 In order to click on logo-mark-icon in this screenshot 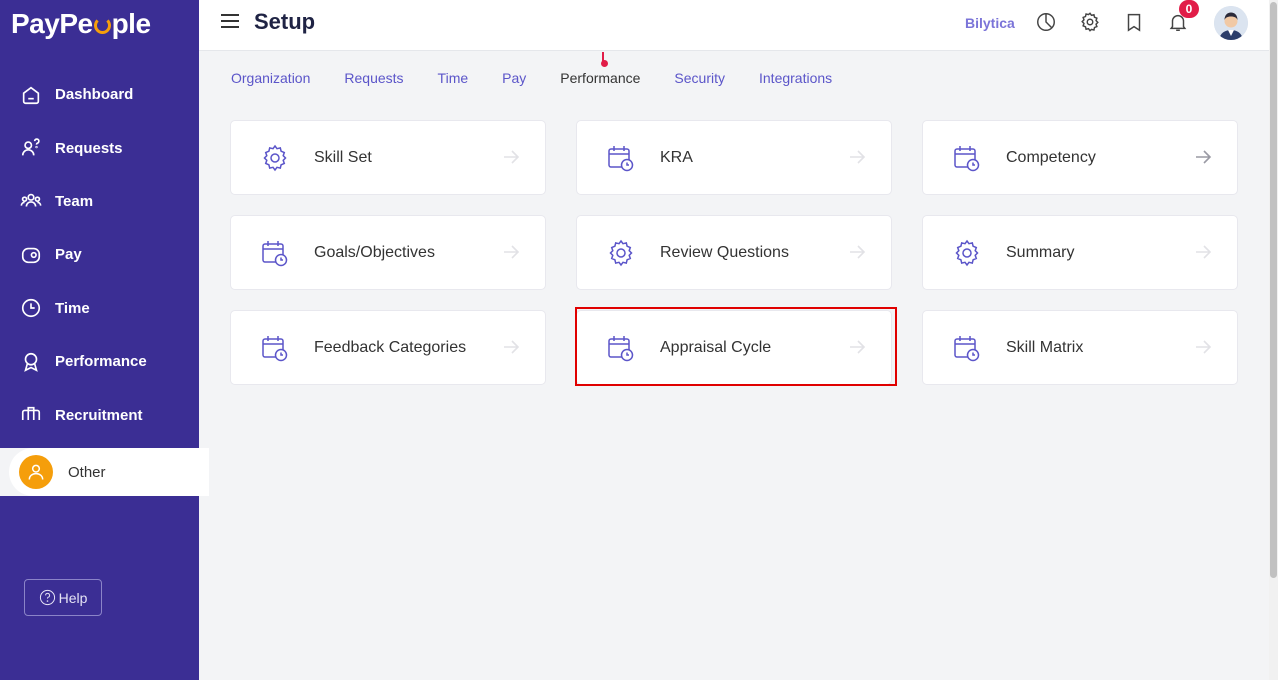, I will do `click(102, 25)`.